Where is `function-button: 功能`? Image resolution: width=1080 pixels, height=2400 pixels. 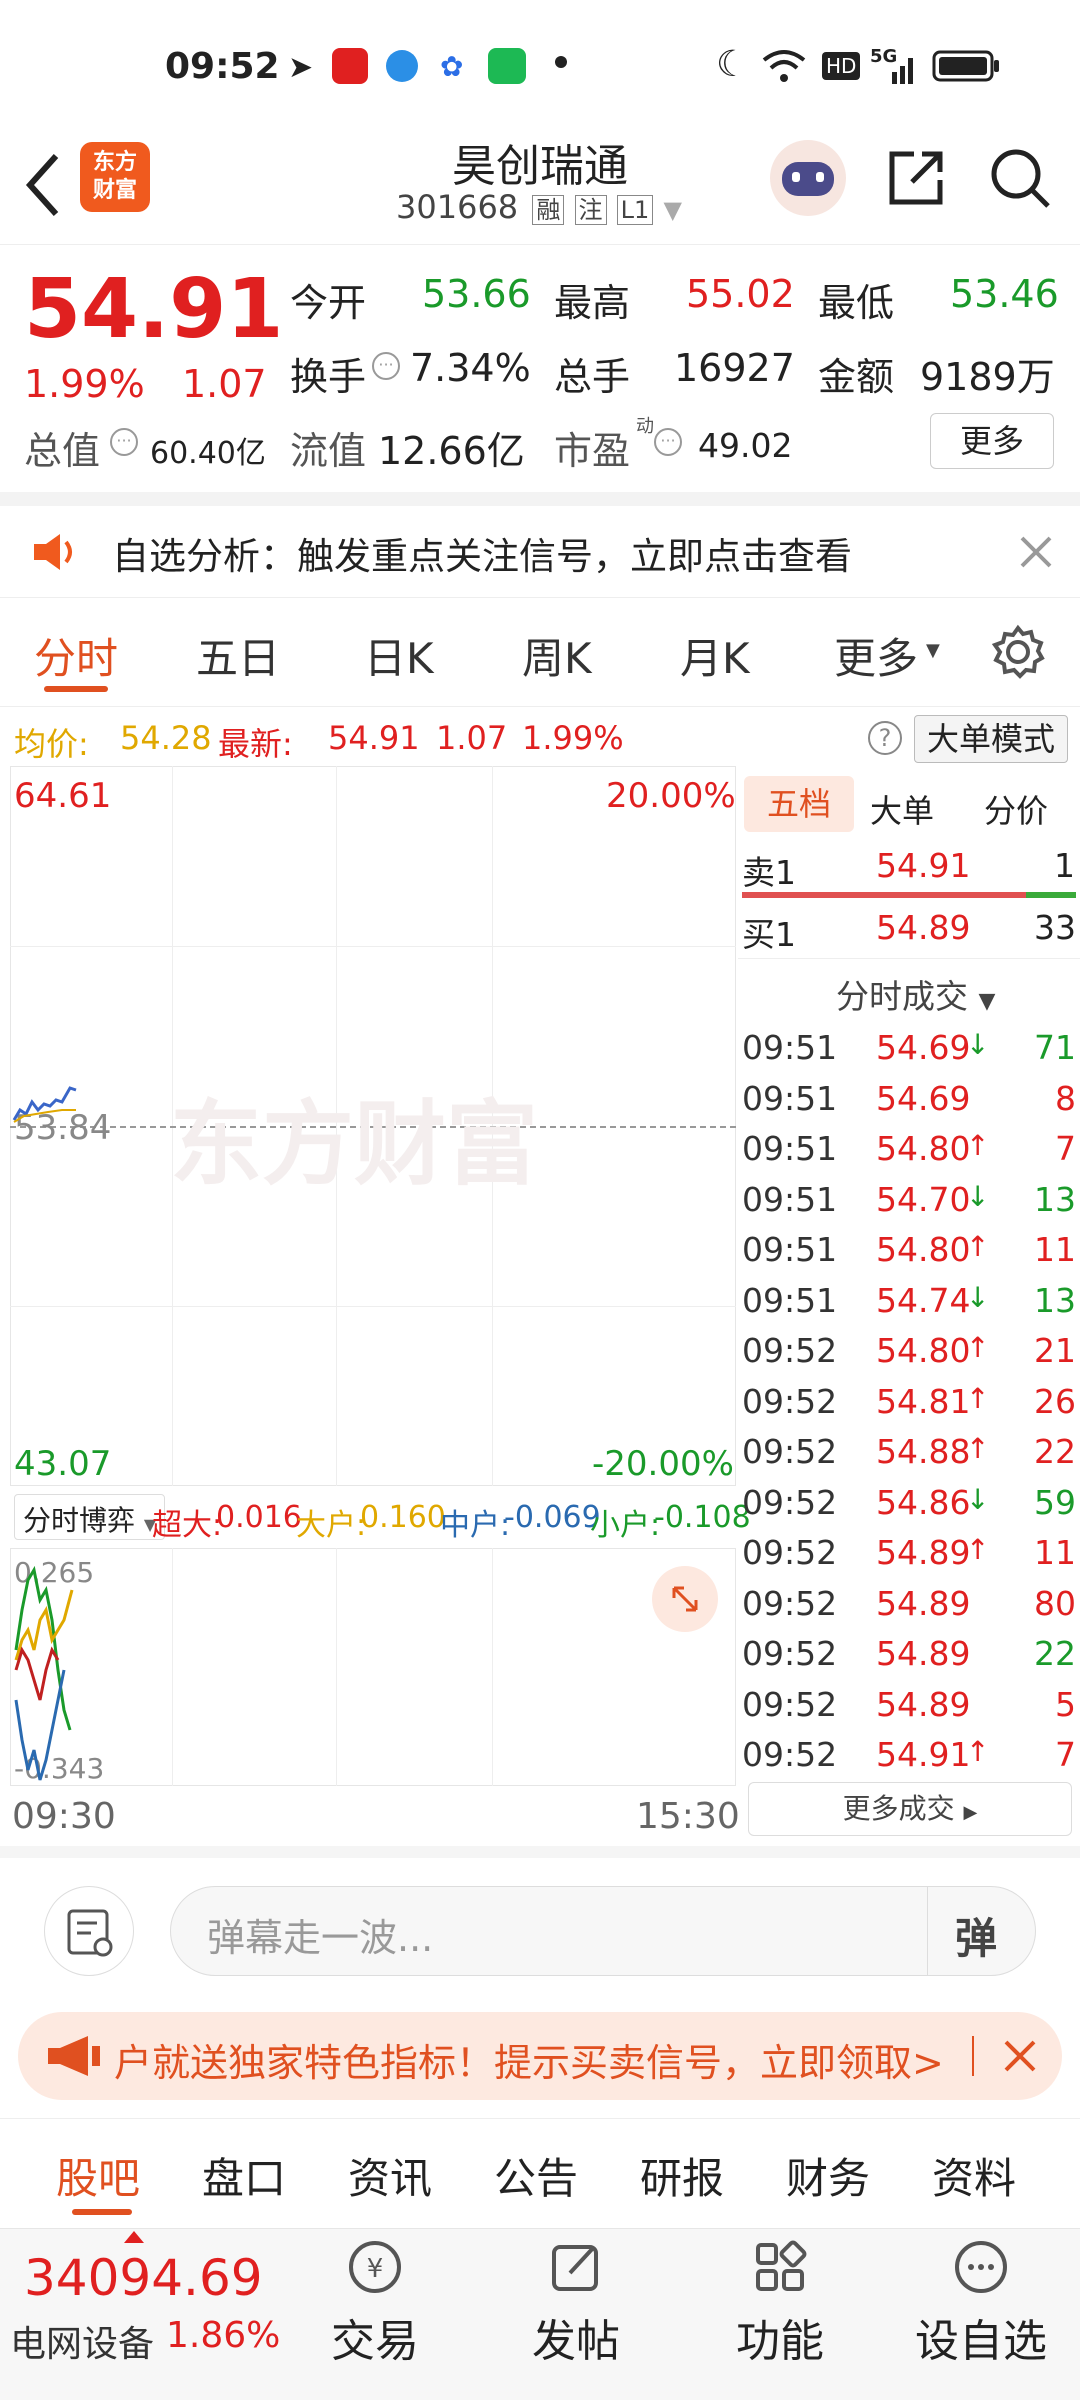 function-button: 功能 is located at coordinates (780, 2305).